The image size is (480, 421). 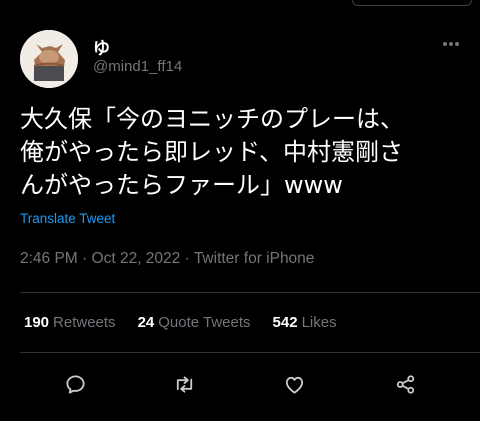 I want to click on tweet-stats: 190 Retweets 24 Quote Tweets 542 Likes, so click(x=180, y=322).